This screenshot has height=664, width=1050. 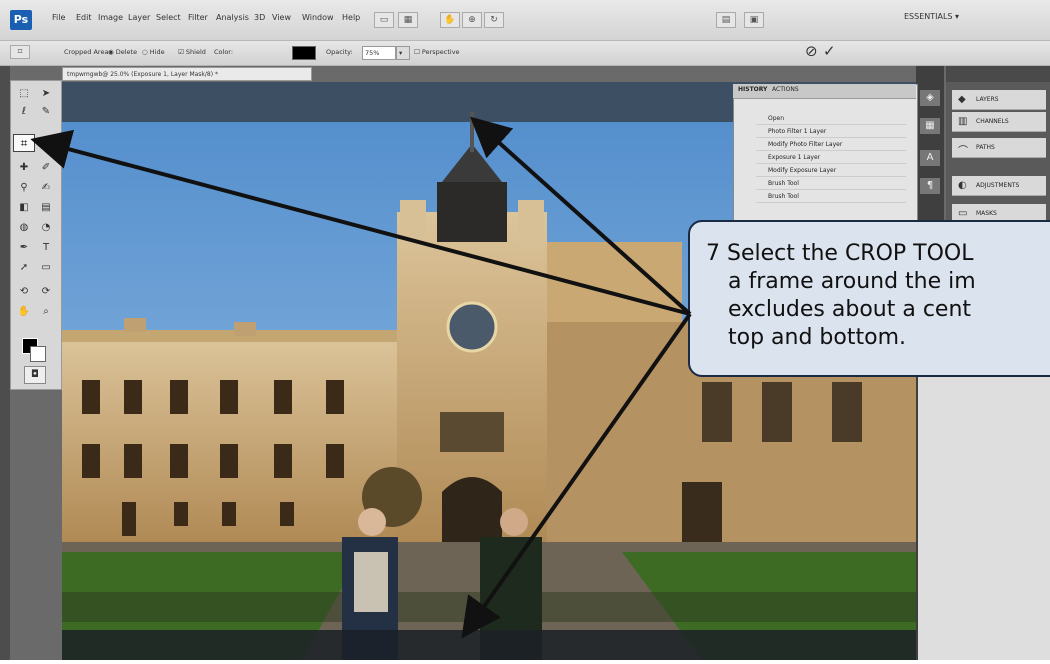 I want to click on arrow-to-bottom-edge, so click(x=576, y=475).